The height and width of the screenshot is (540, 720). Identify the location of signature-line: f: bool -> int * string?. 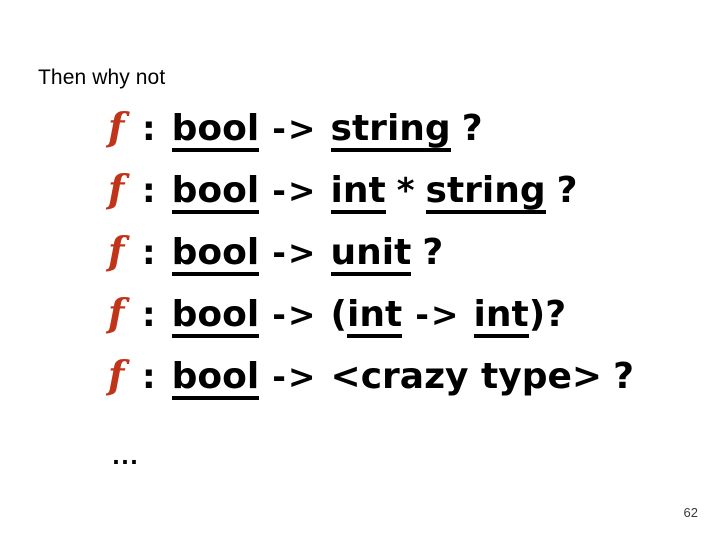
(408, 201).